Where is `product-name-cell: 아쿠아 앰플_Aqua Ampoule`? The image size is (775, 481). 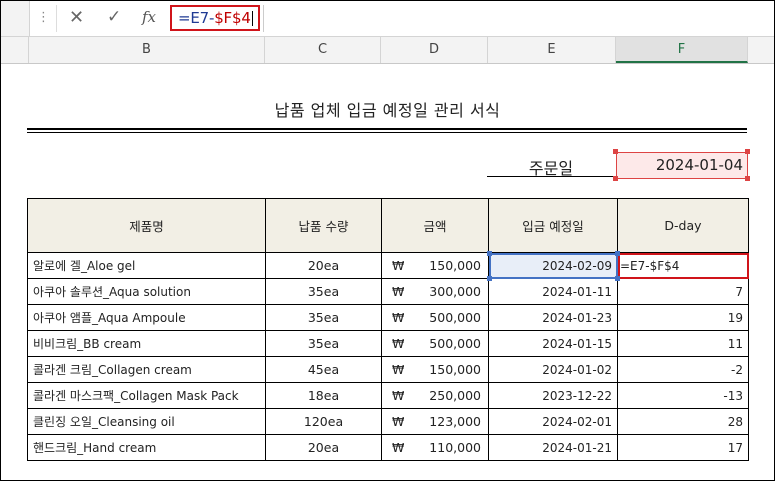 product-name-cell: 아쿠아 앰플_Aqua Ampoule is located at coordinates (146, 317).